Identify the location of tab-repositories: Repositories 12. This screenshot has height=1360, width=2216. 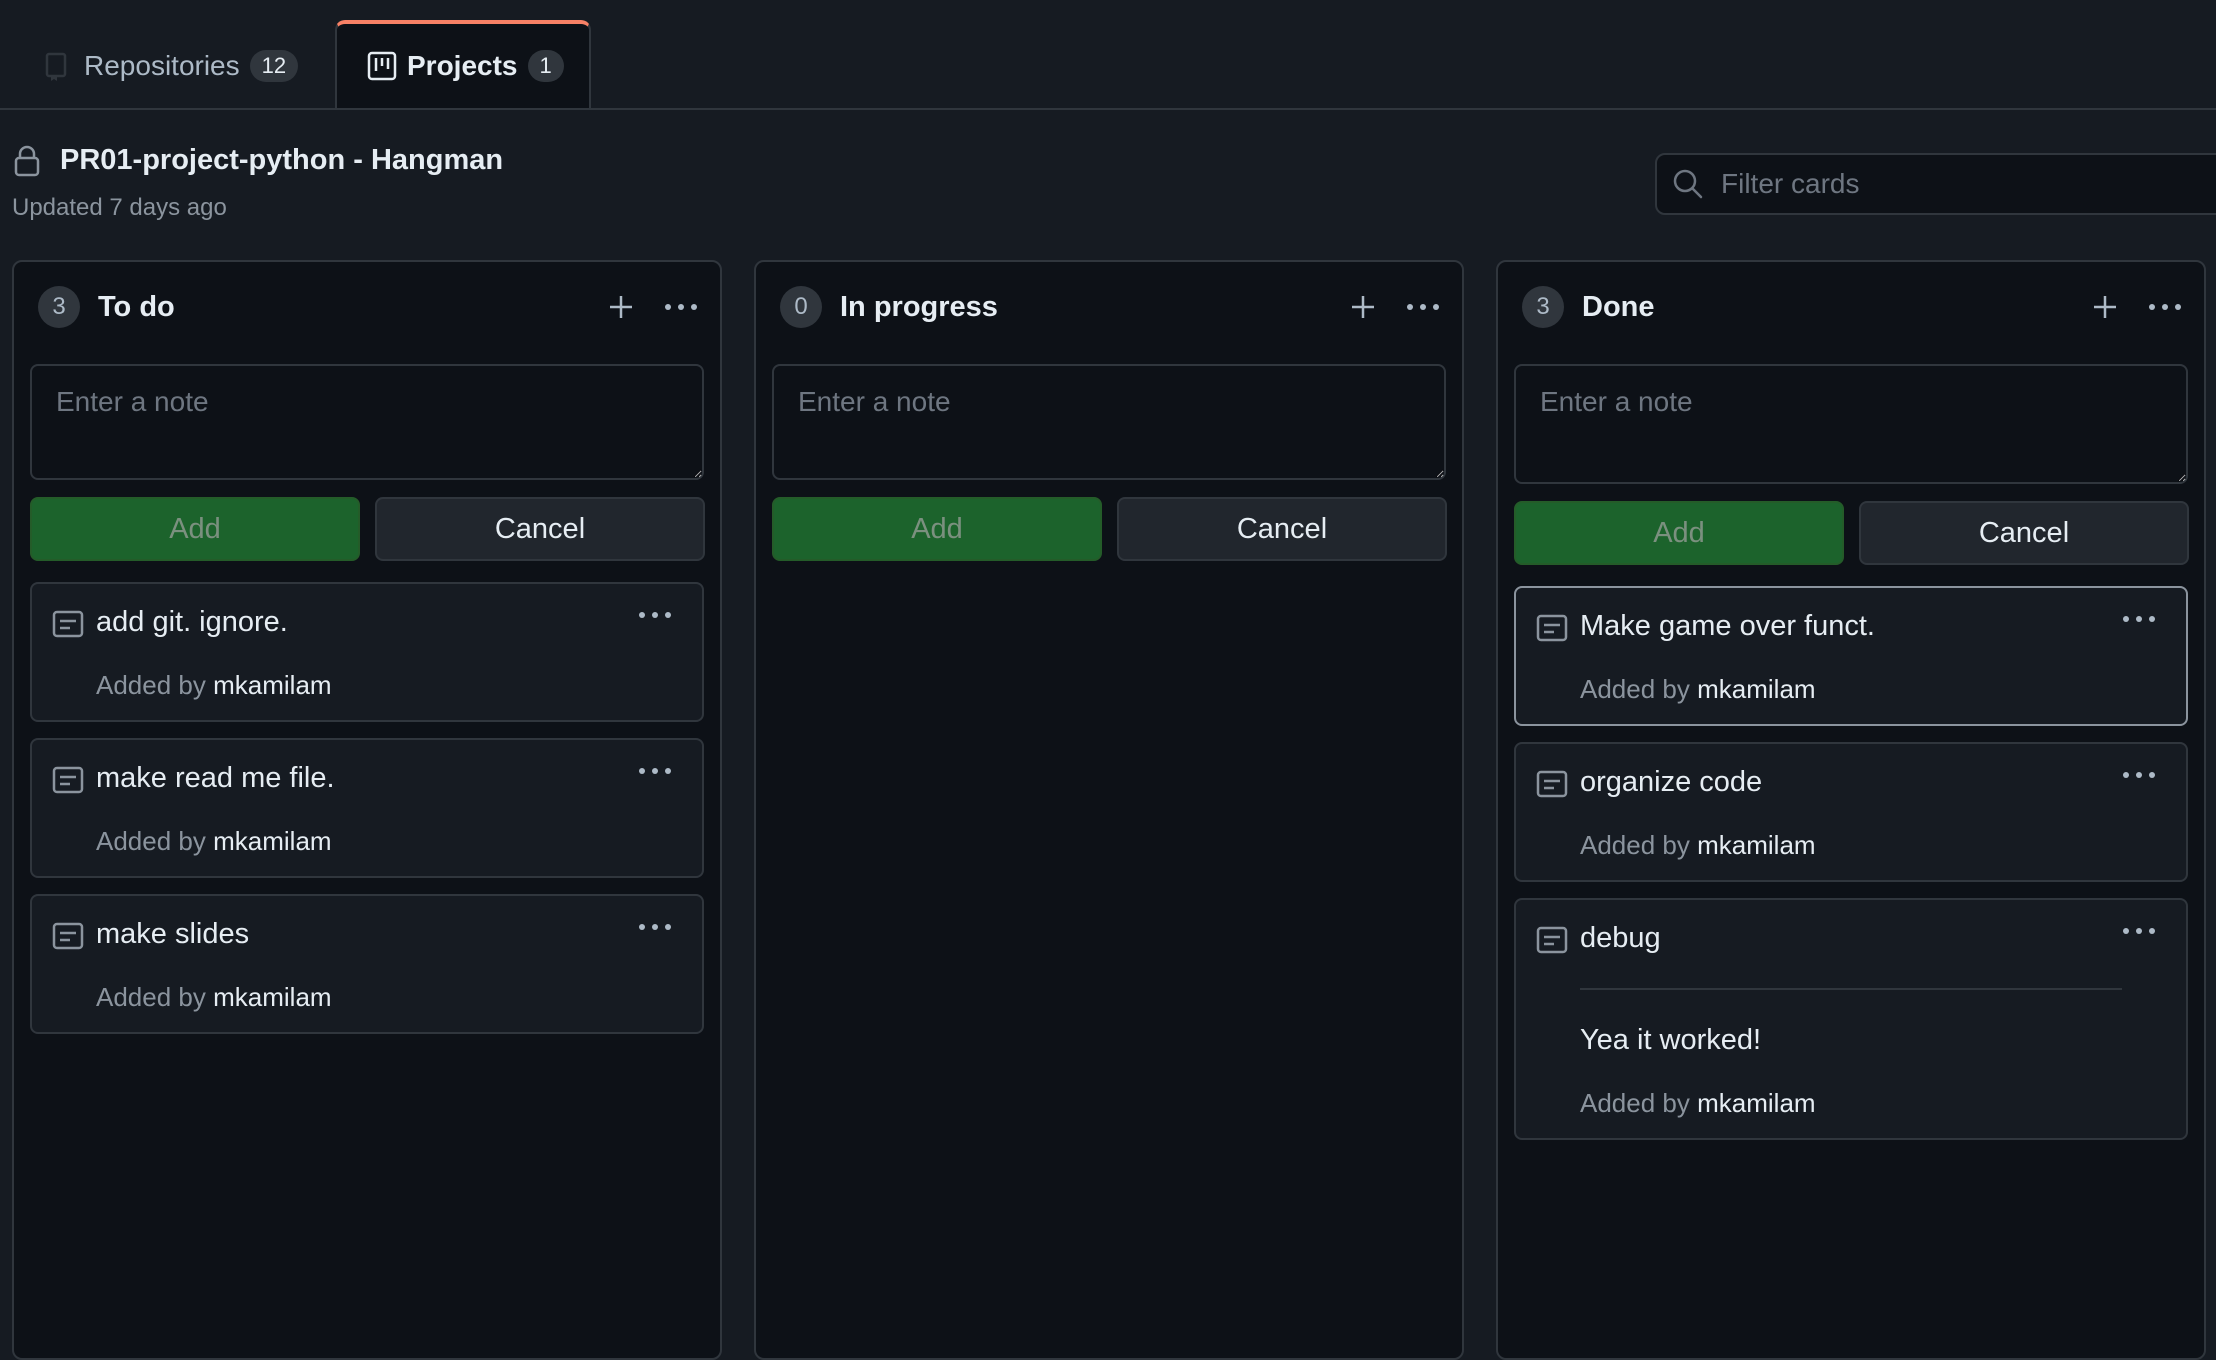
(171, 66).